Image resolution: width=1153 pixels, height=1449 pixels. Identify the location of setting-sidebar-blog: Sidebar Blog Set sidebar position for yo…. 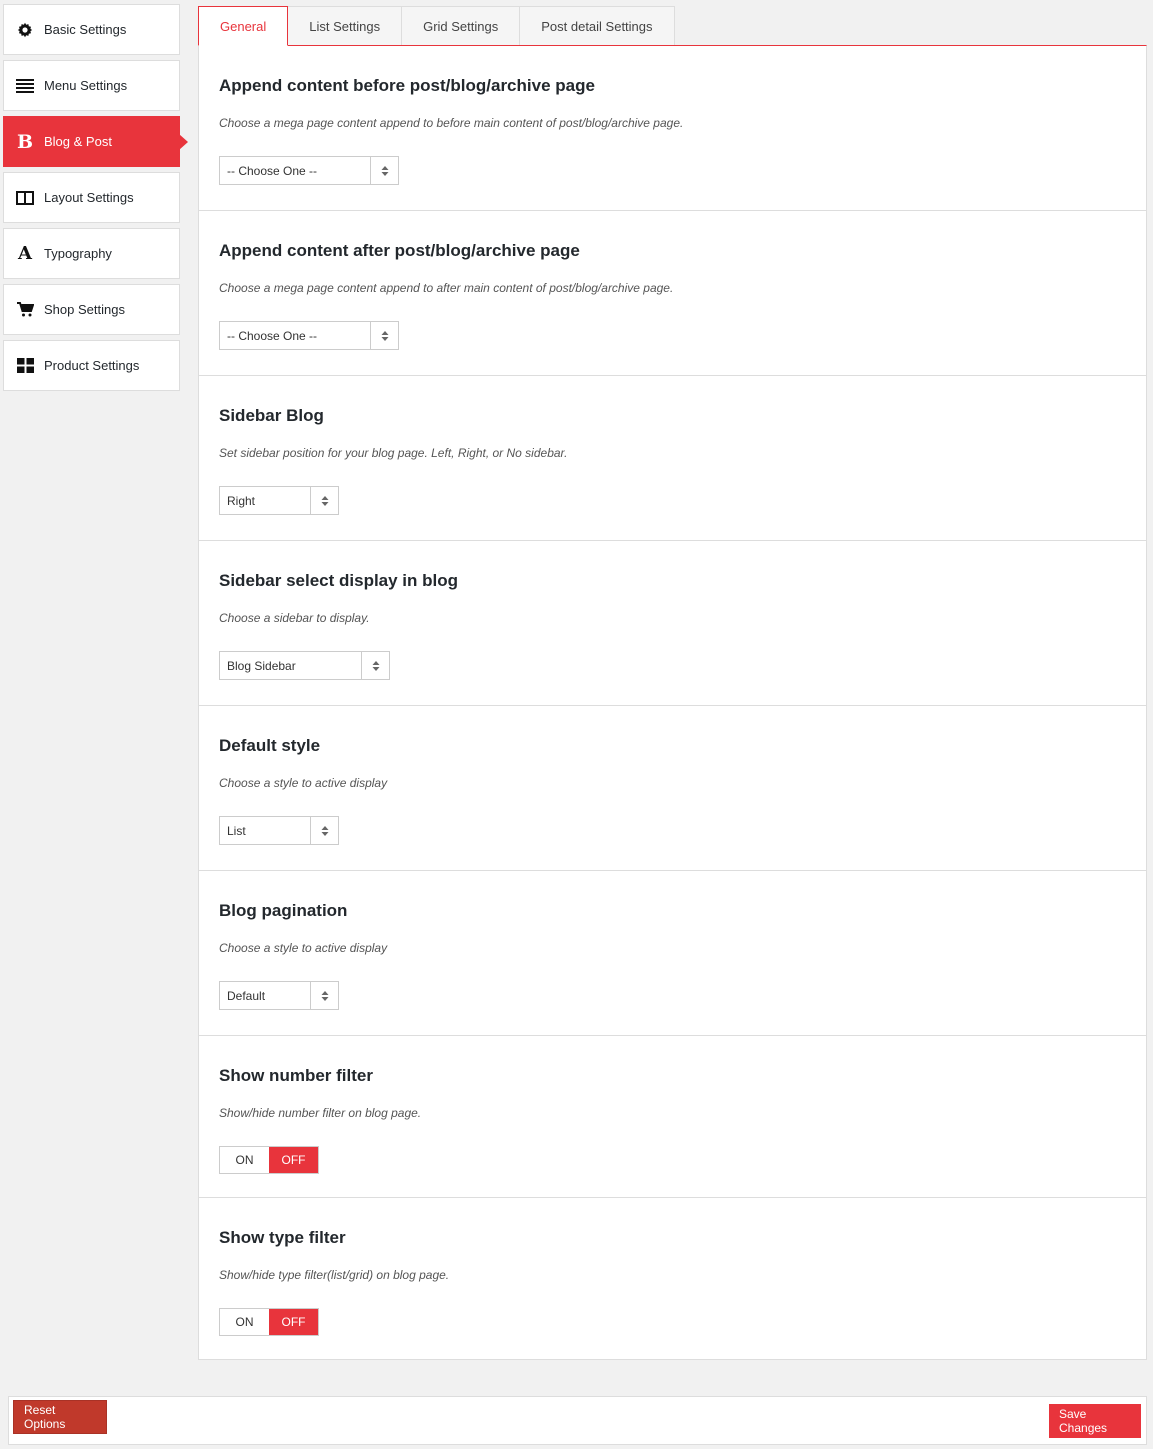
(672, 458).